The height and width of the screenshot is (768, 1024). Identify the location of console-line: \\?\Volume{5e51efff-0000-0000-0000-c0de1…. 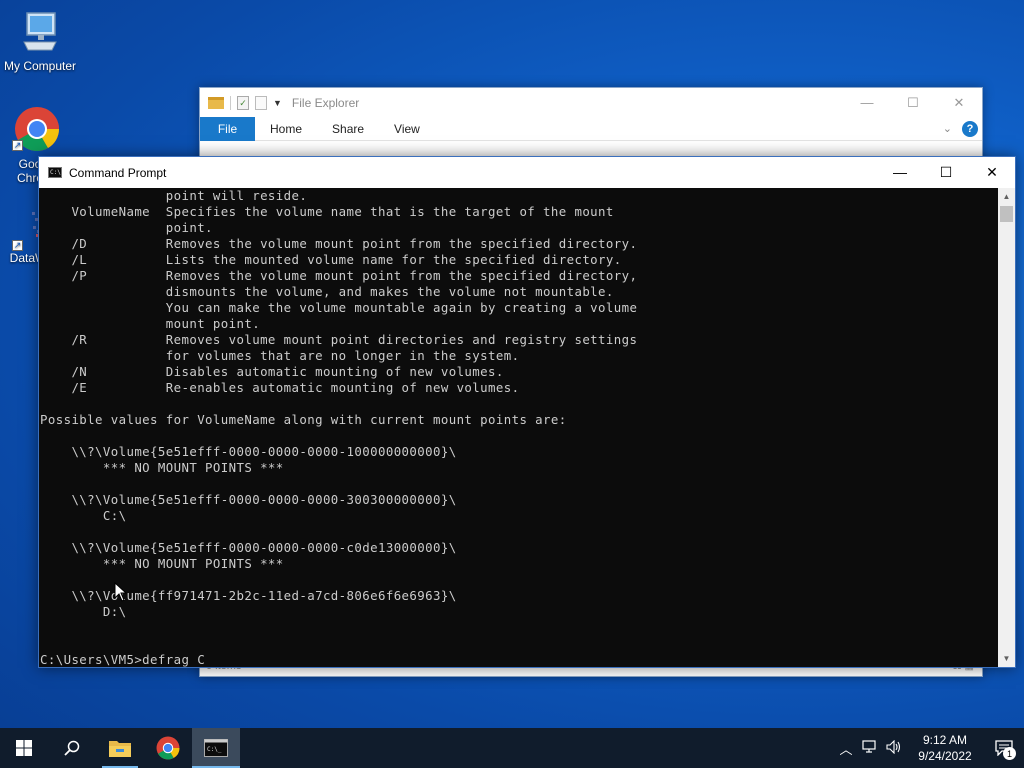
(248, 547).